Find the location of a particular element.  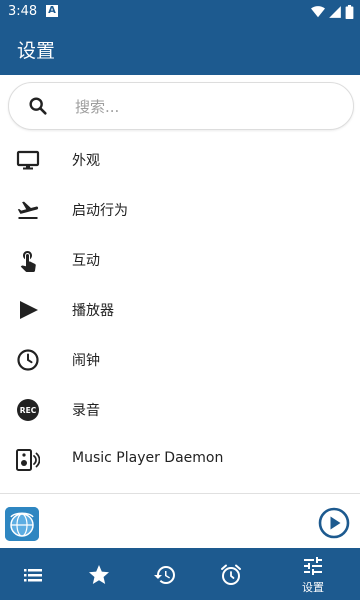

menu-item-label: 外观 is located at coordinates (86, 161).